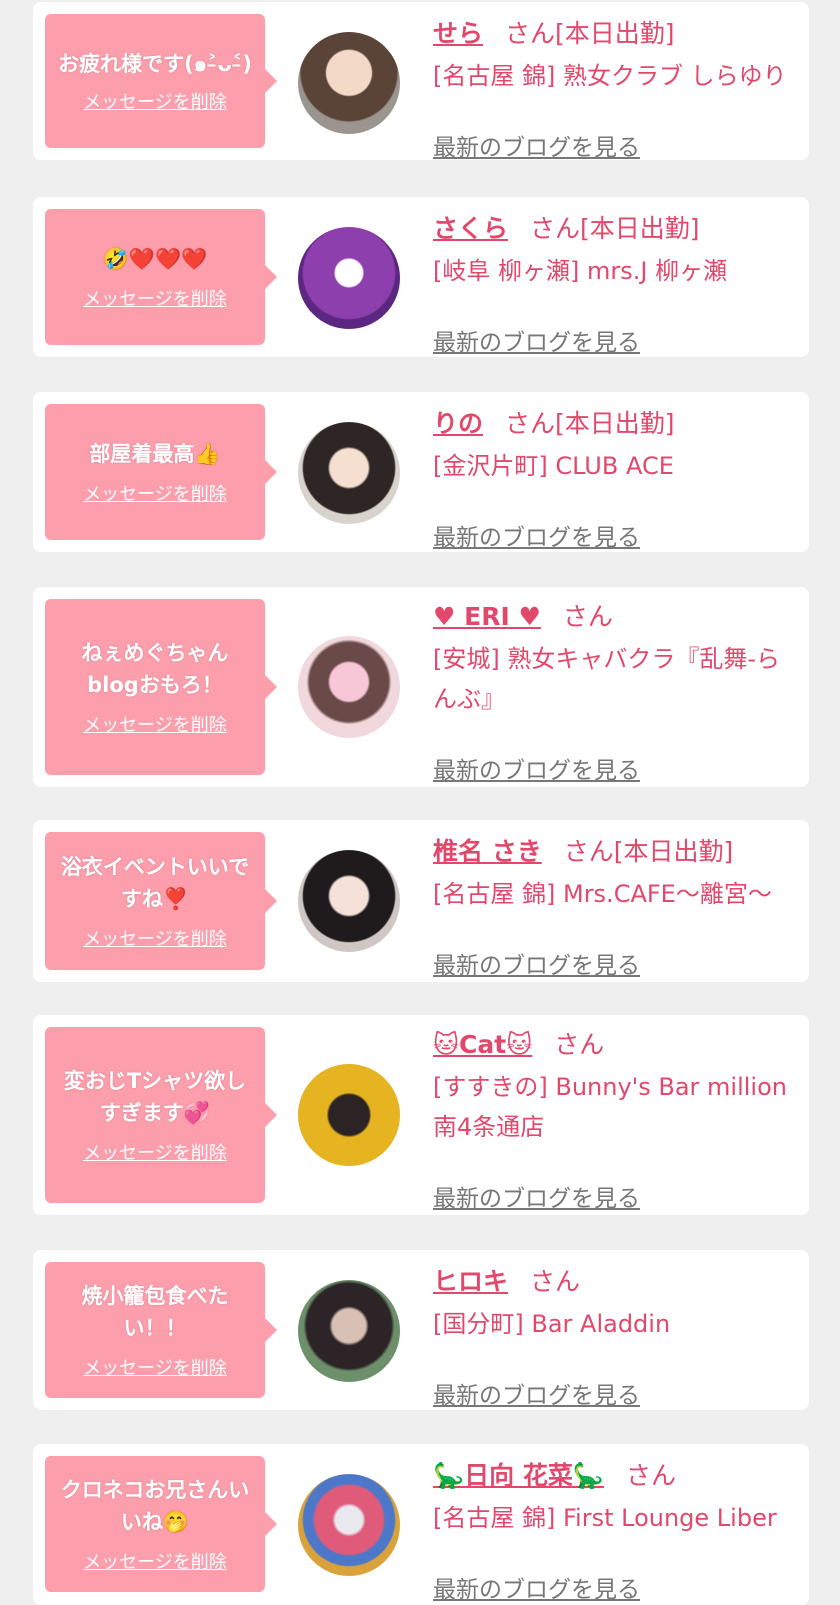 Image resolution: width=840 pixels, height=1605 pixels. Describe the element at coordinates (605, 1518) in the screenshot. I see `shop-name: [名古屋 錦] First Lounge Liber` at that location.